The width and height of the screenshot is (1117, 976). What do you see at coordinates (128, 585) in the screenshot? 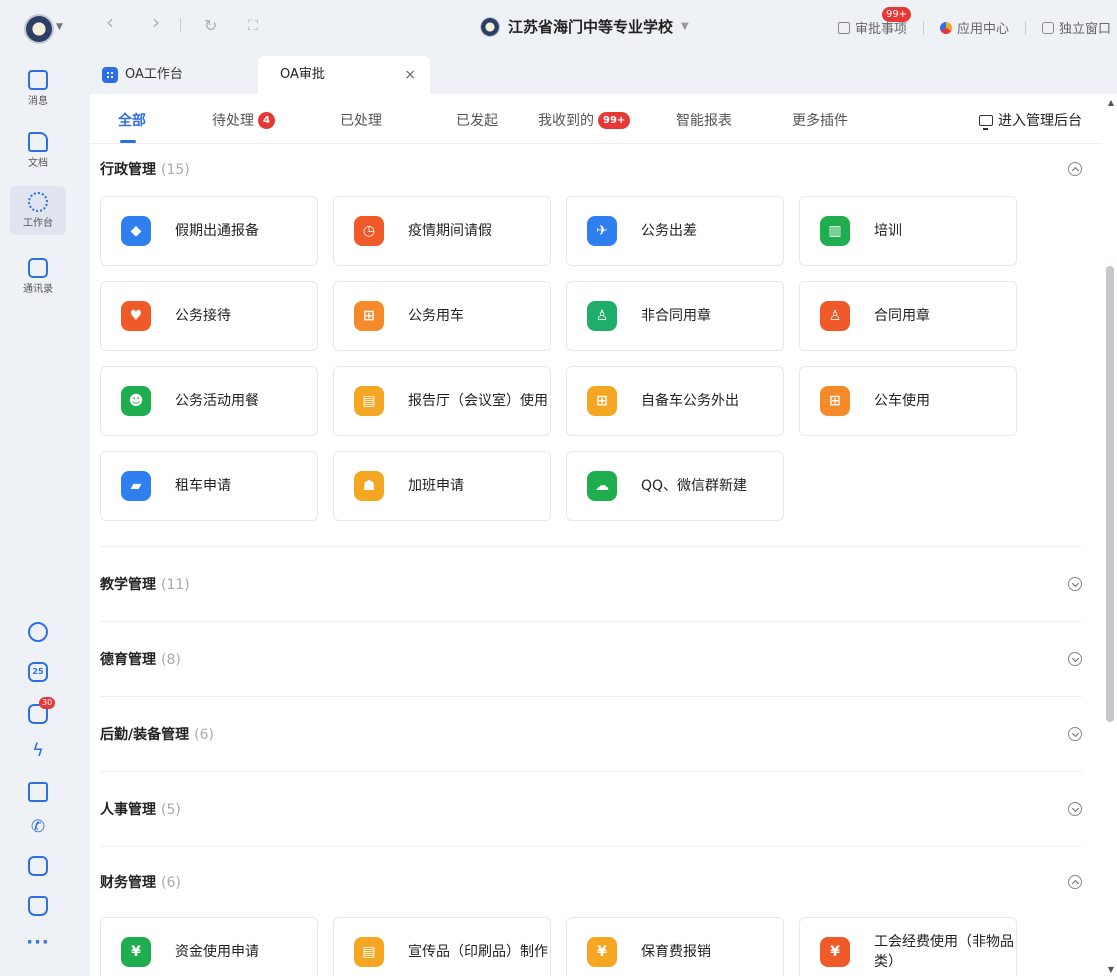
I see `section-title-text: 教学管理` at bounding box center [128, 585].